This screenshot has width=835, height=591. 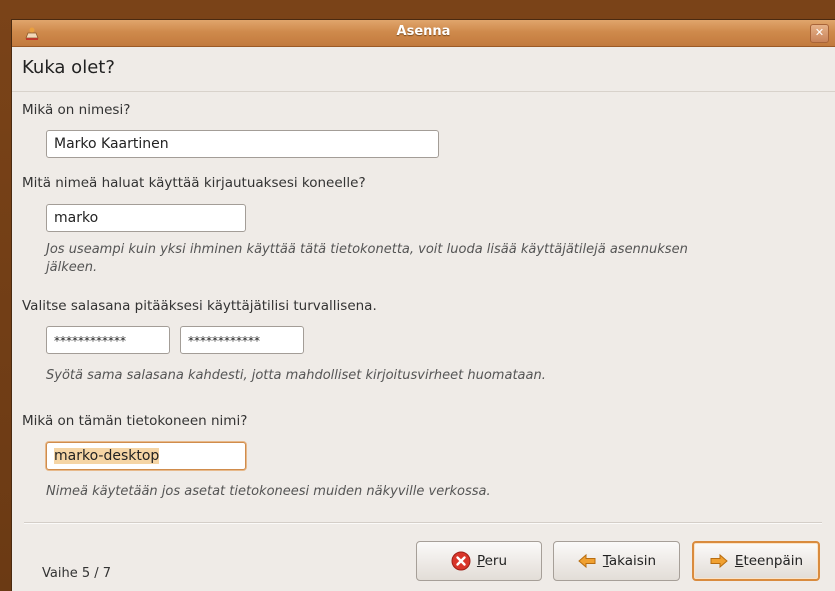 What do you see at coordinates (423, 69) in the screenshot?
I see `page-header: Kuka olet?` at bounding box center [423, 69].